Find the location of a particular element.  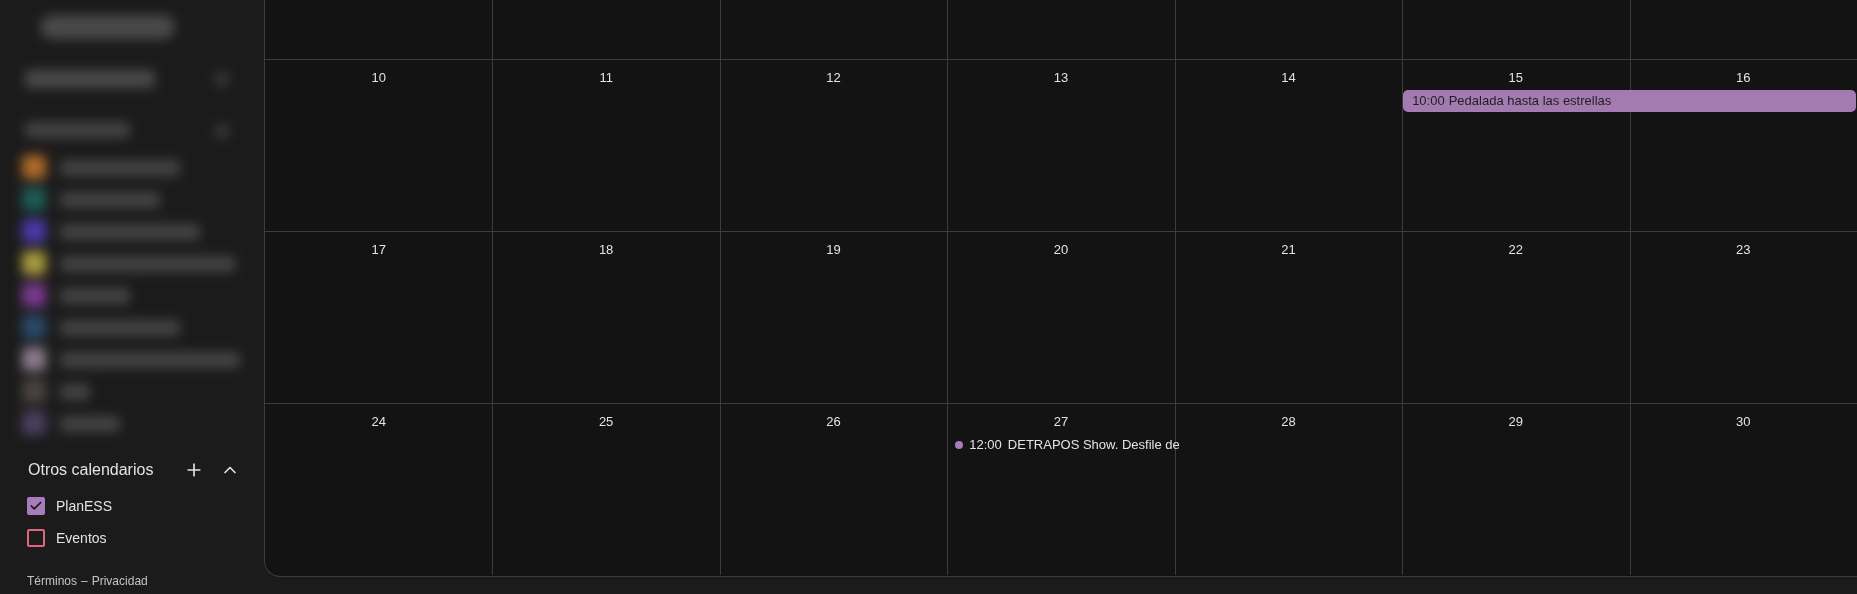

day-number: 15 is located at coordinates (1516, 77).